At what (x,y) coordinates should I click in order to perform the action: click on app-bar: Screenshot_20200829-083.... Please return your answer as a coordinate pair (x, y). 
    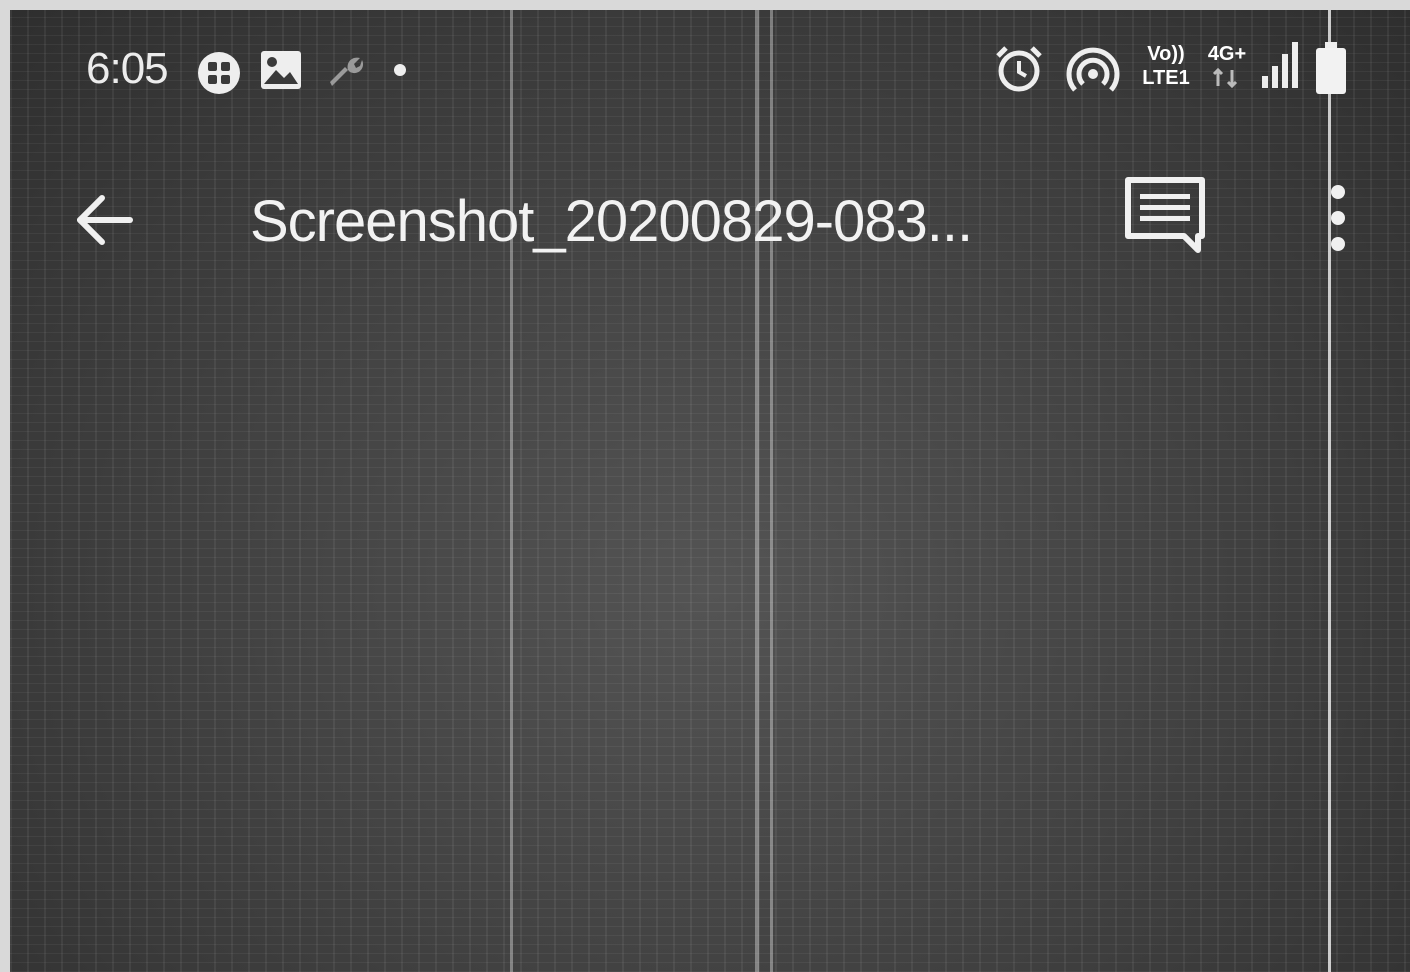
    Looking at the image, I should click on (710, 220).